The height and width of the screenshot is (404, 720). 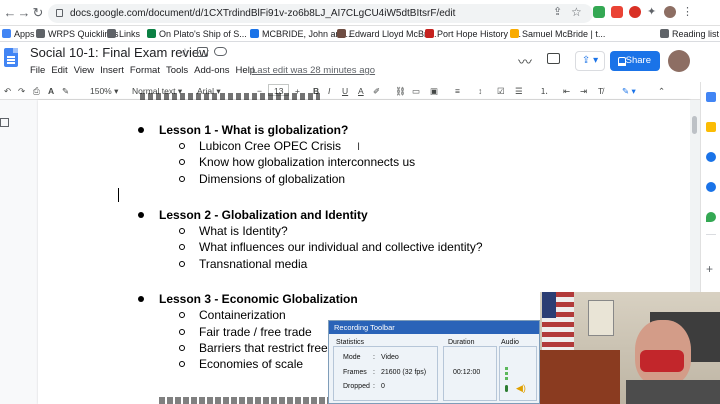 I want to click on calendar-icon, so click(x=711, y=97).